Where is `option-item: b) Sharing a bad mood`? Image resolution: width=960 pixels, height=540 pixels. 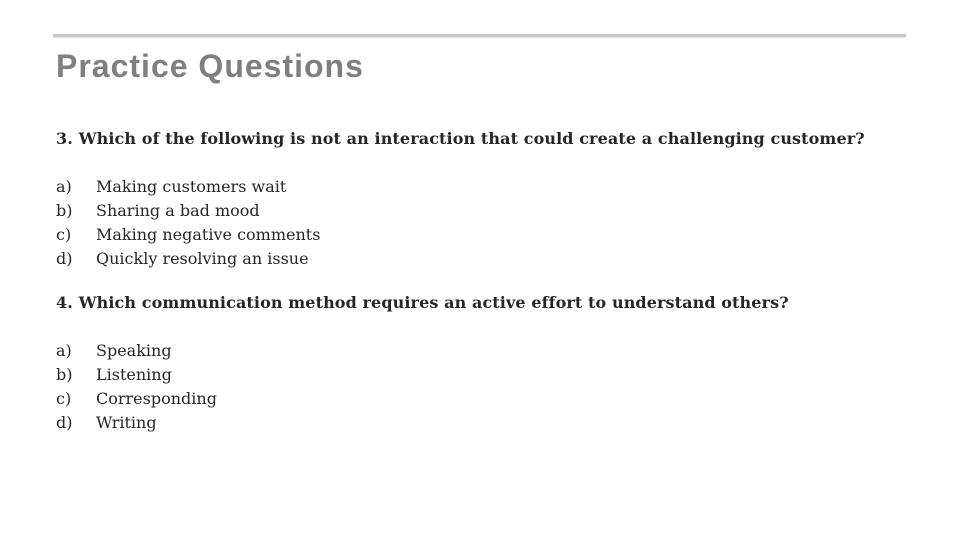
option-item: b) Sharing a bad mood is located at coordinates (188, 211).